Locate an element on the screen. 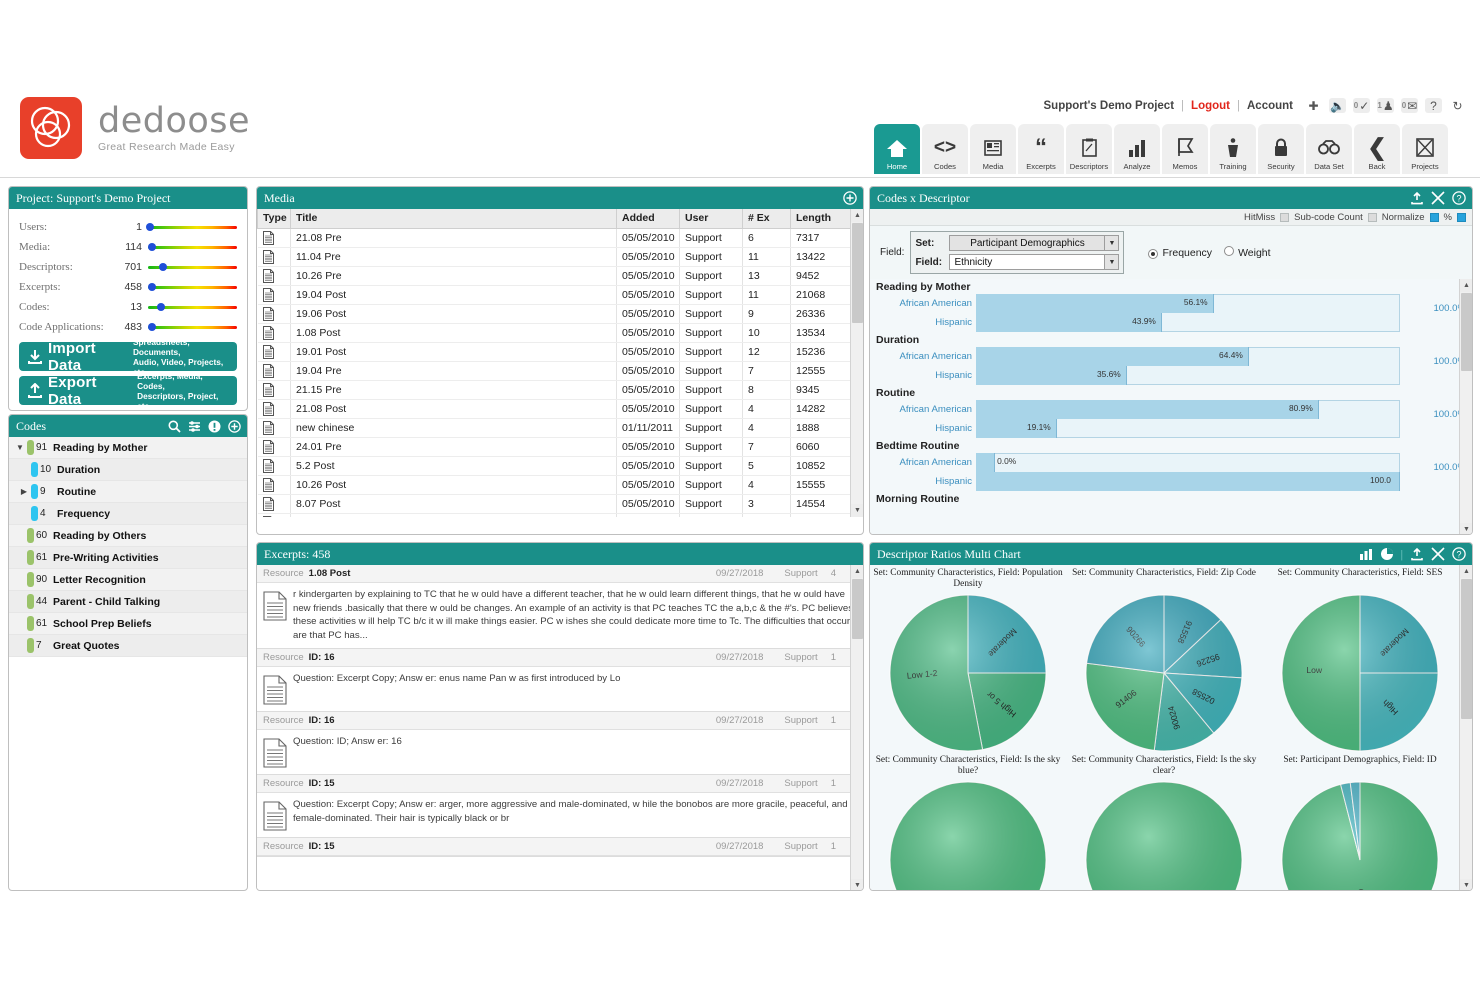 The height and width of the screenshot is (987, 1480). set-dropdown: Participant Demographics ▼ is located at coordinates (1034, 243).